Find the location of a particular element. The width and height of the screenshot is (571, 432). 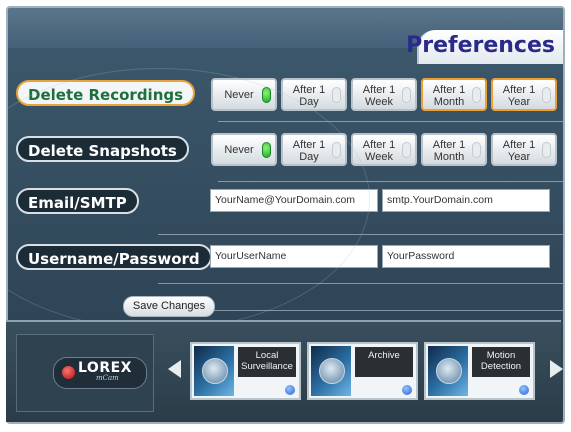

email-smtp-label: Email/SMTP is located at coordinates (77, 201).